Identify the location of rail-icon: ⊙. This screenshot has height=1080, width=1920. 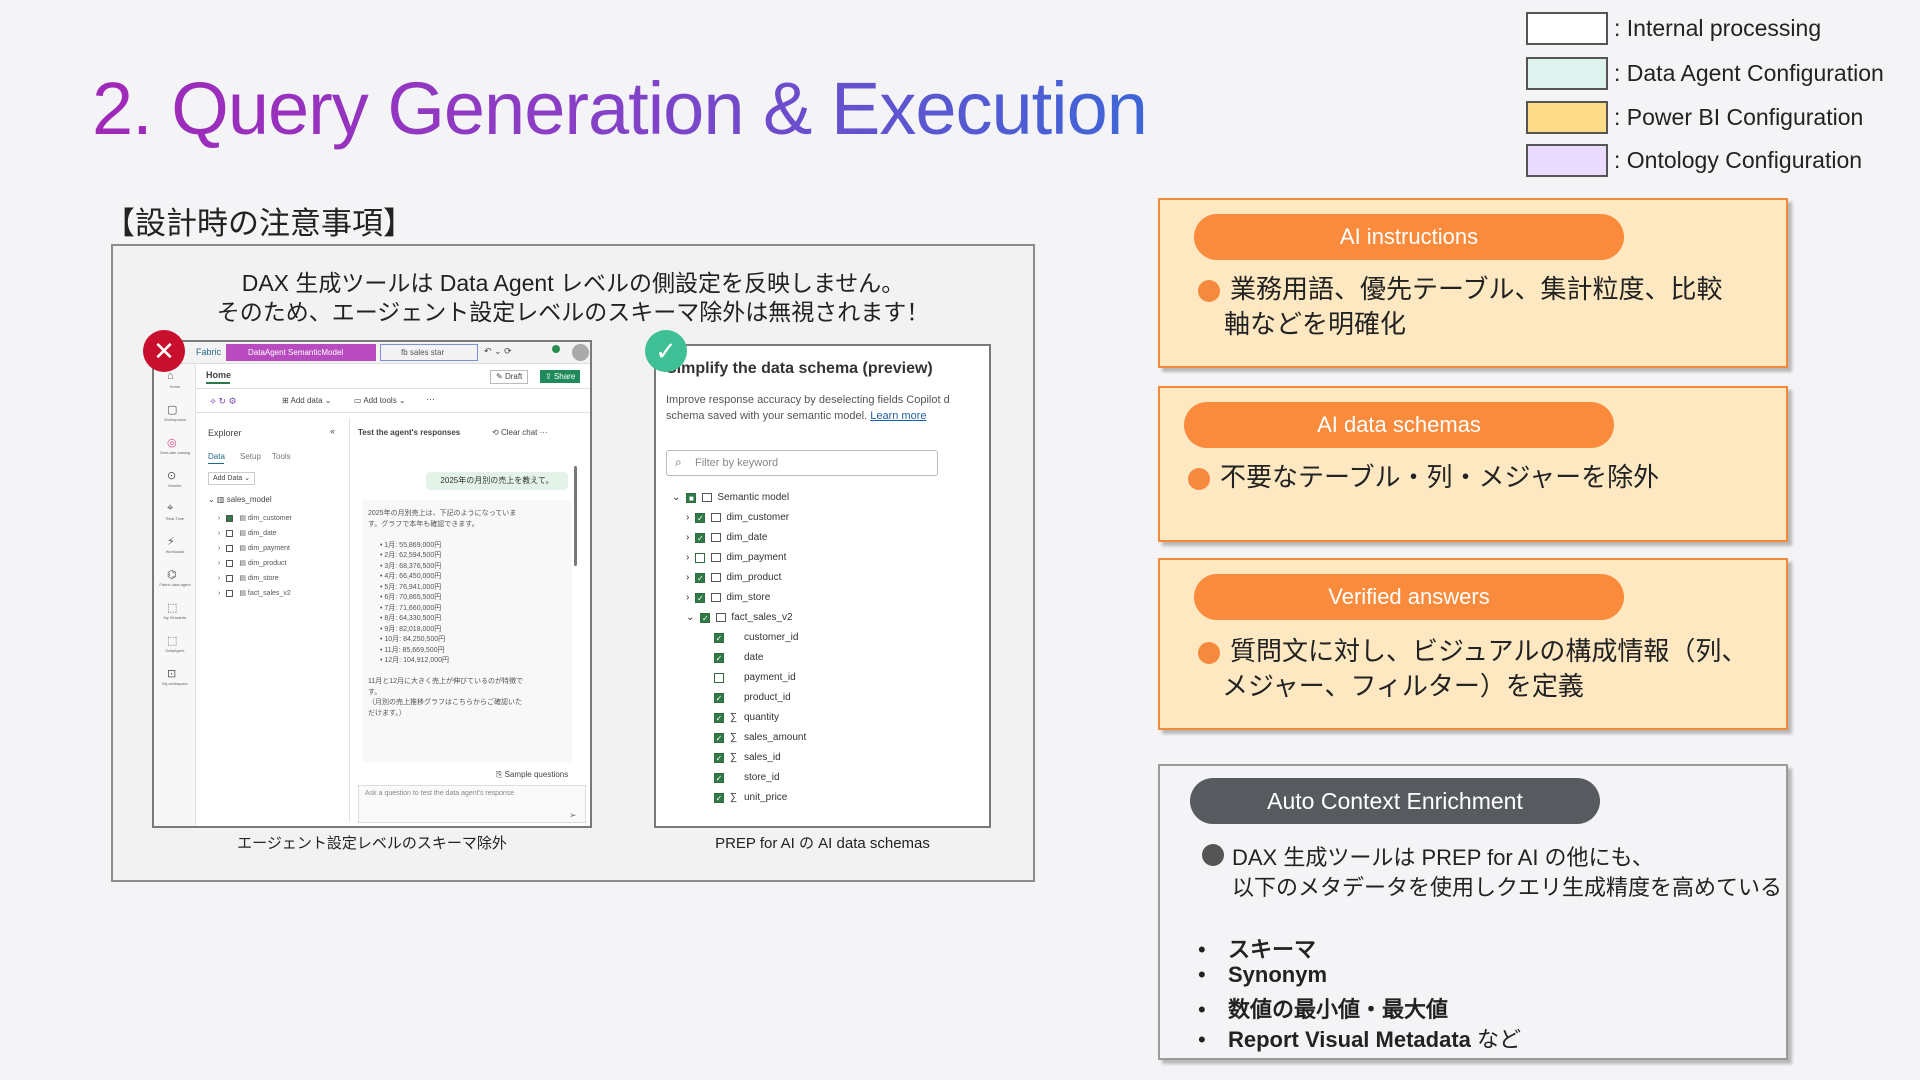
(171, 475).